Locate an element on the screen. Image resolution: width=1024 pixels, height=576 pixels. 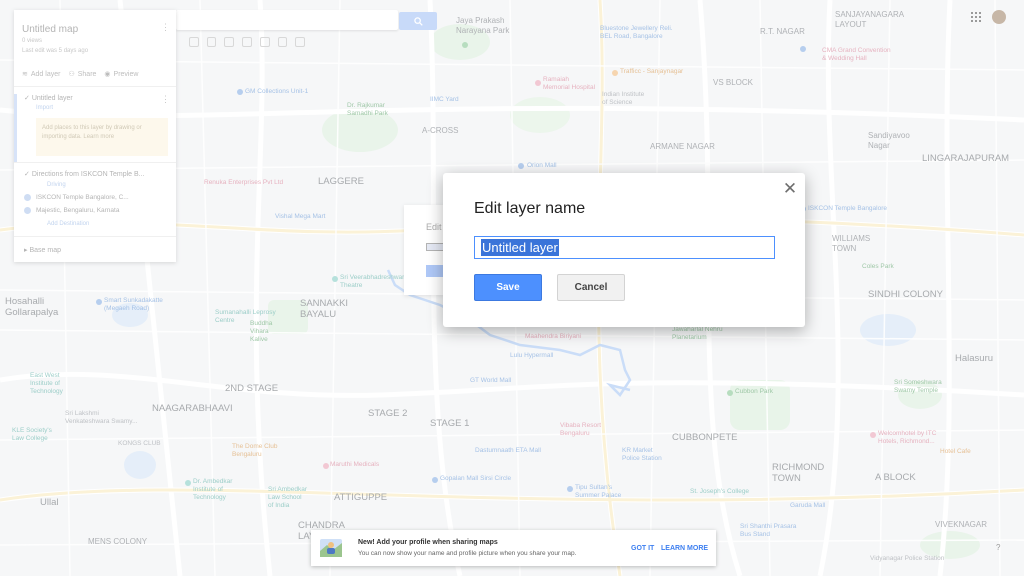
cancel-button: Cancel is located at coordinates (591, 287).